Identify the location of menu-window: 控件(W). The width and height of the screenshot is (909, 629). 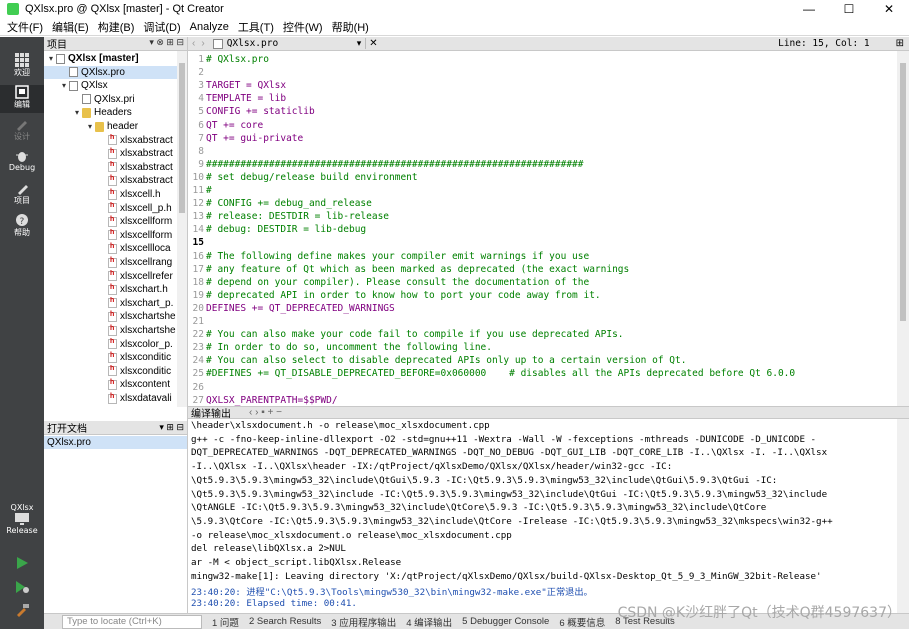
(303, 27).